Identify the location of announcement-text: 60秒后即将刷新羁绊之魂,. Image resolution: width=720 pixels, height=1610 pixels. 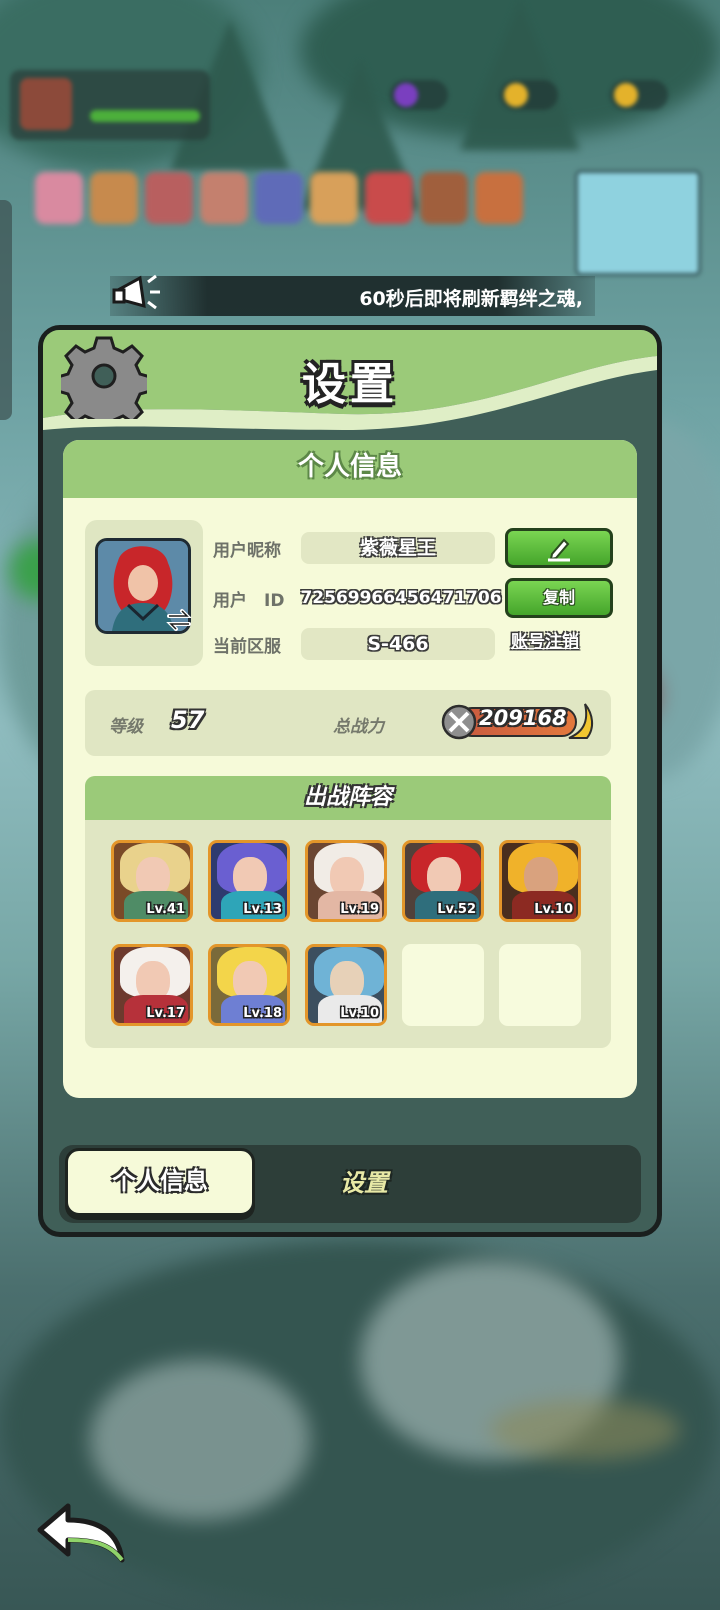
(471, 299).